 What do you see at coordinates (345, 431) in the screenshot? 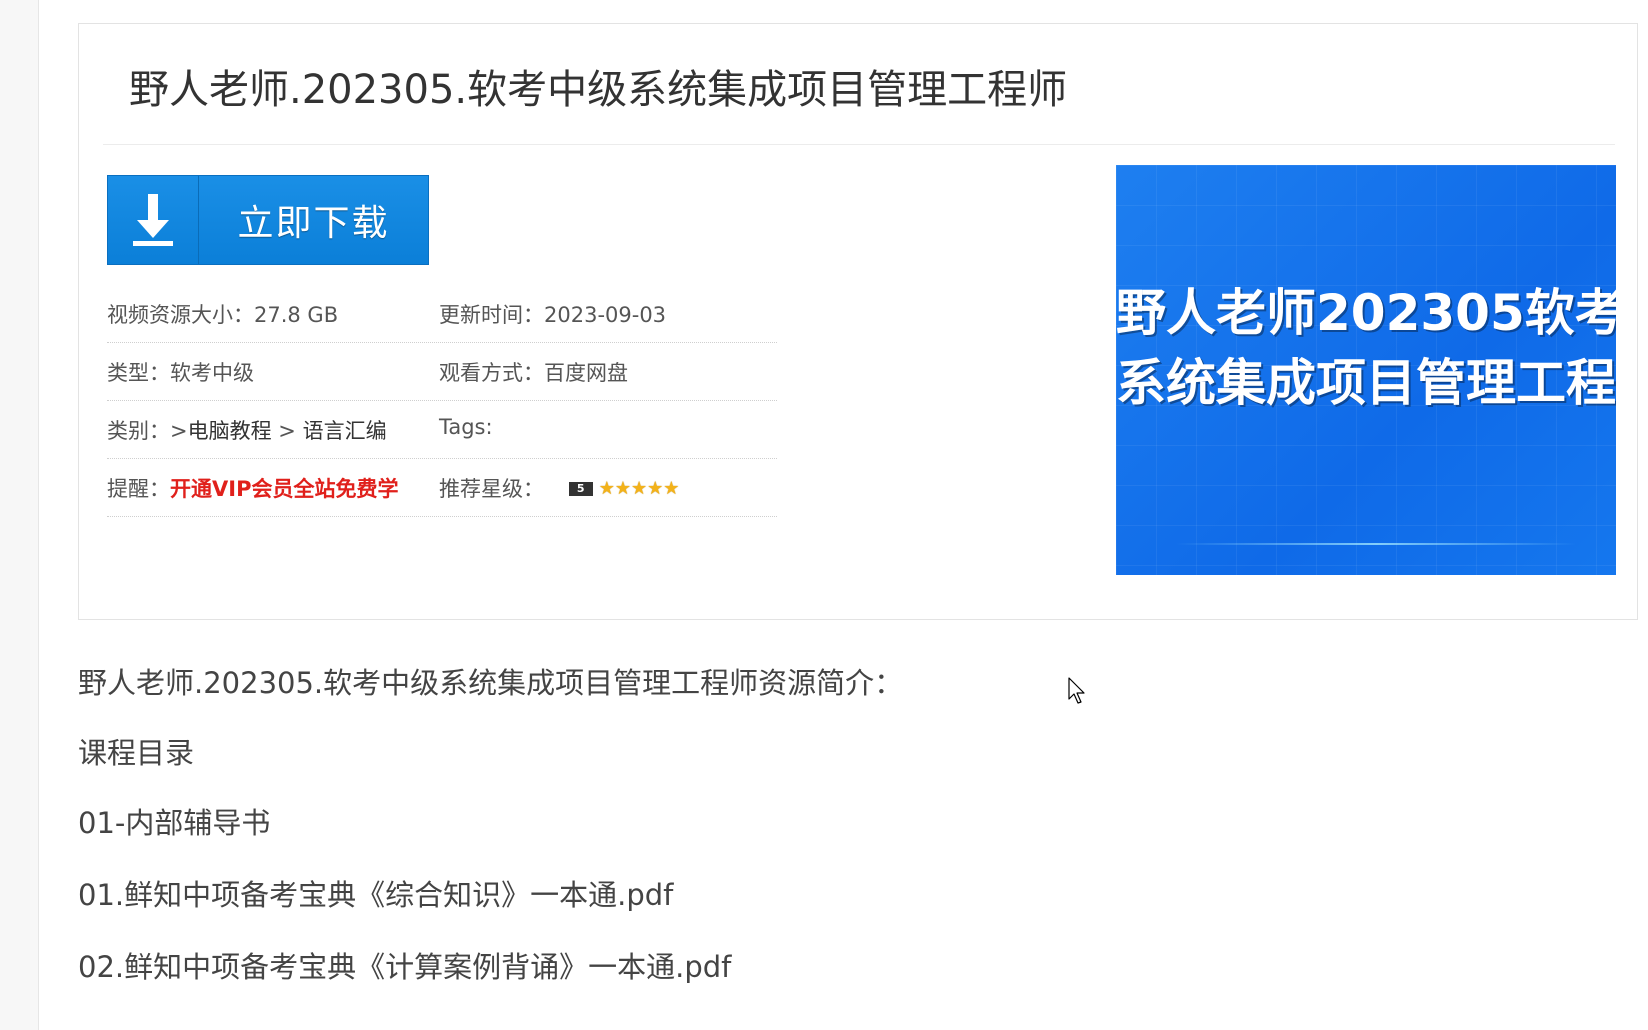
I see `category-link-language: 语言汇编` at bounding box center [345, 431].